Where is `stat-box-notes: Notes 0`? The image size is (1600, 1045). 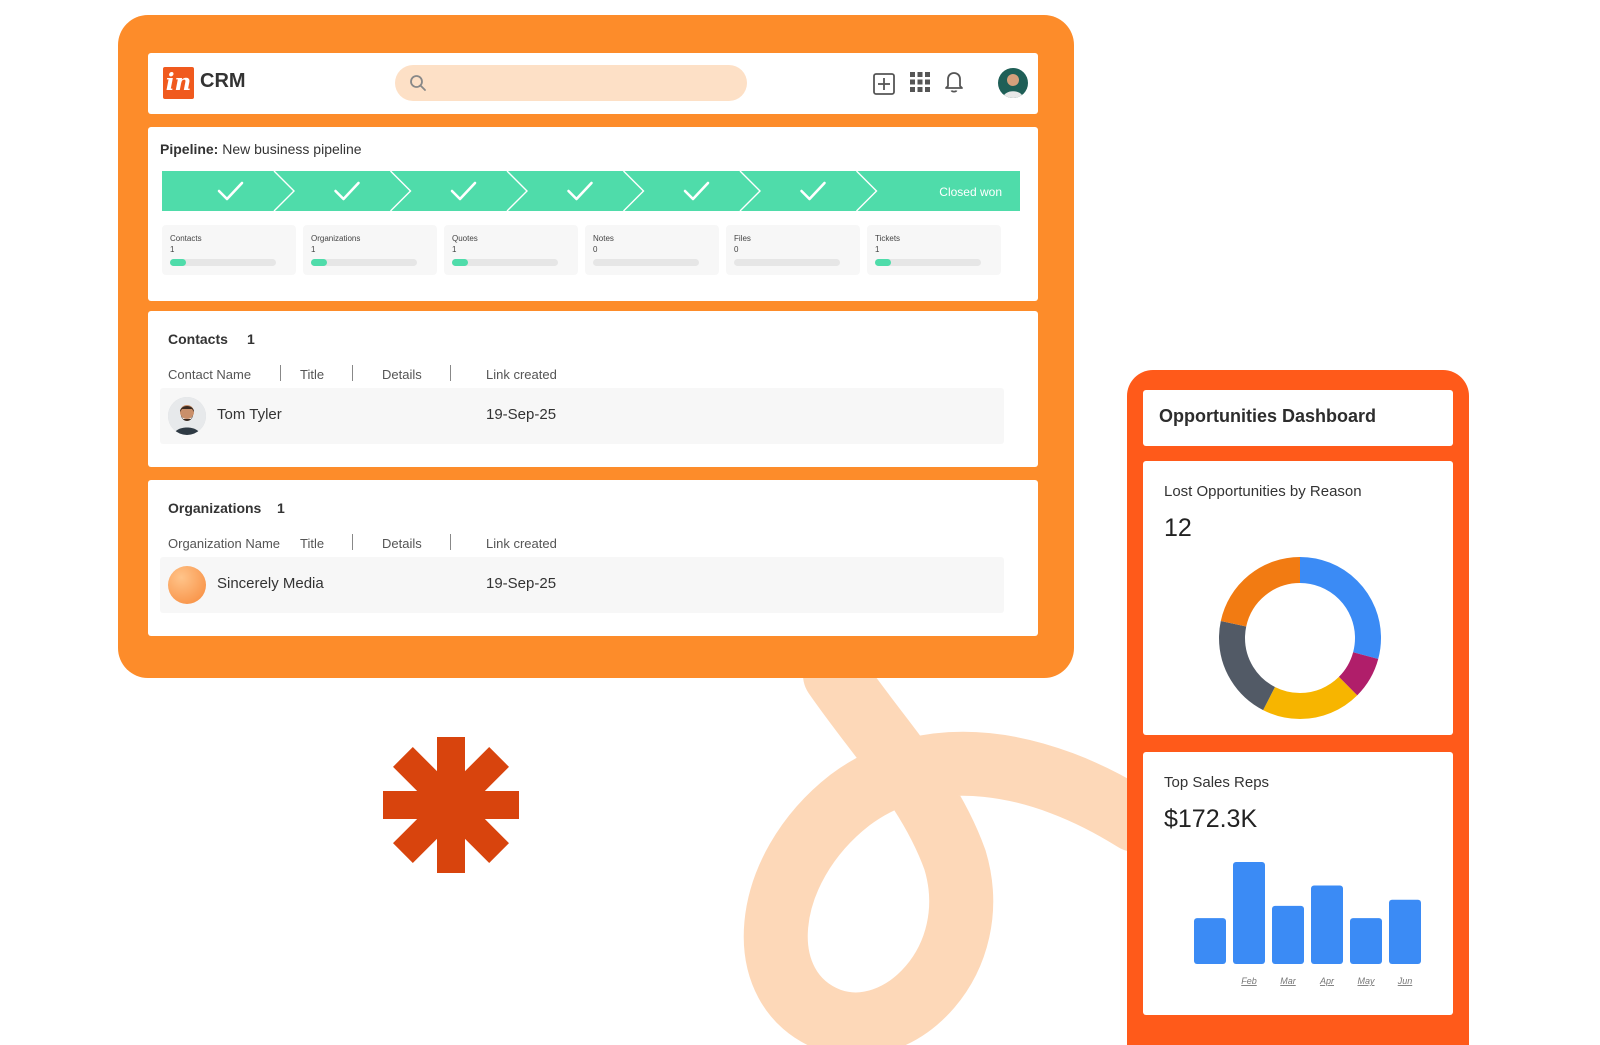 stat-box-notes: Notes 0 is located at coordinates (652, 250).